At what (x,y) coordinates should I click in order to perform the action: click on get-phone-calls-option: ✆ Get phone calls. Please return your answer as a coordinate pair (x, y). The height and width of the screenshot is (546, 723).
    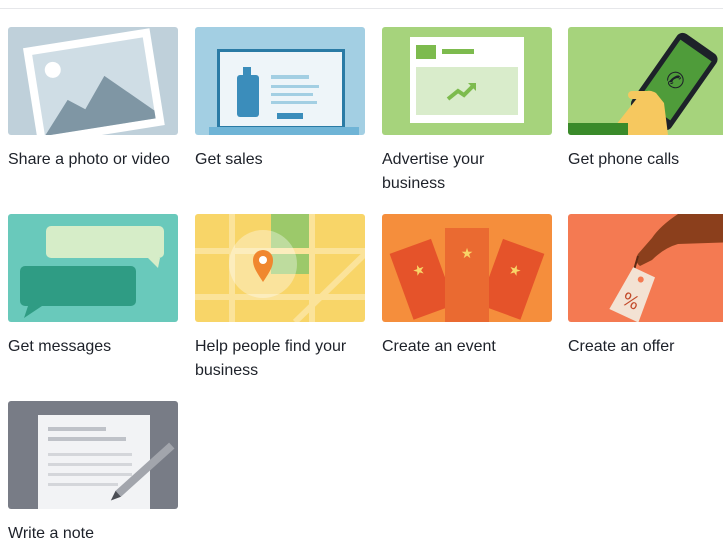
    Looking at the image, I should click on (645, 99).